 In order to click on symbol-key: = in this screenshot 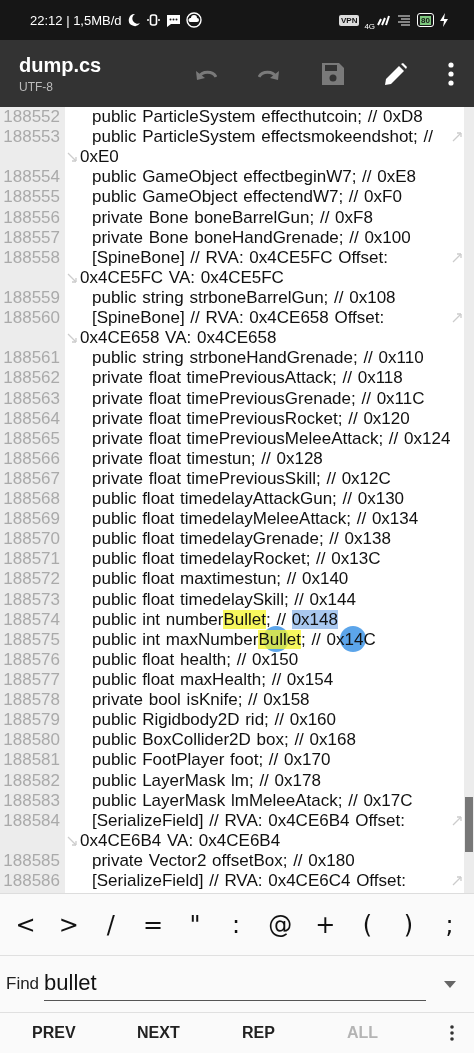, I will do `click(152, 924)`.